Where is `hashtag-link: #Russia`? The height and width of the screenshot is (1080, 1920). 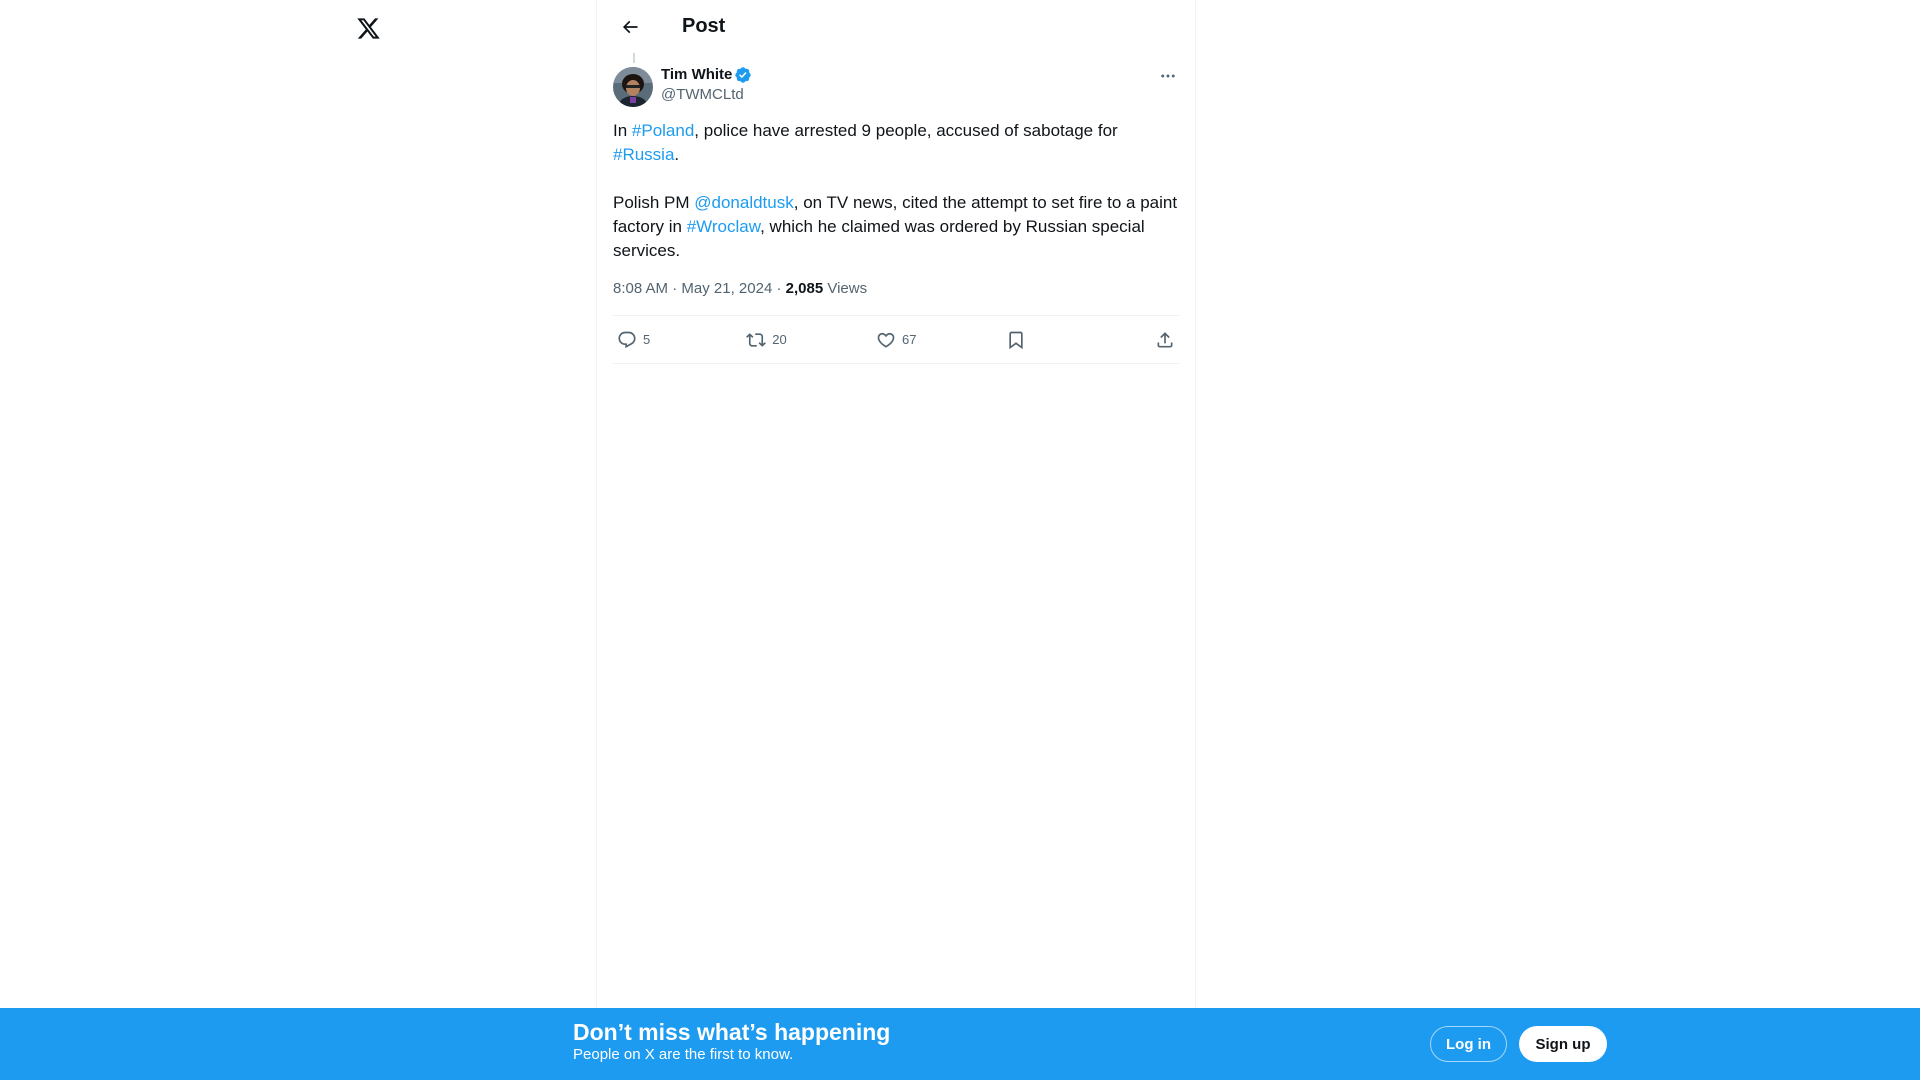 hashtag-link: #Russia is located at coordinates (643, 154).